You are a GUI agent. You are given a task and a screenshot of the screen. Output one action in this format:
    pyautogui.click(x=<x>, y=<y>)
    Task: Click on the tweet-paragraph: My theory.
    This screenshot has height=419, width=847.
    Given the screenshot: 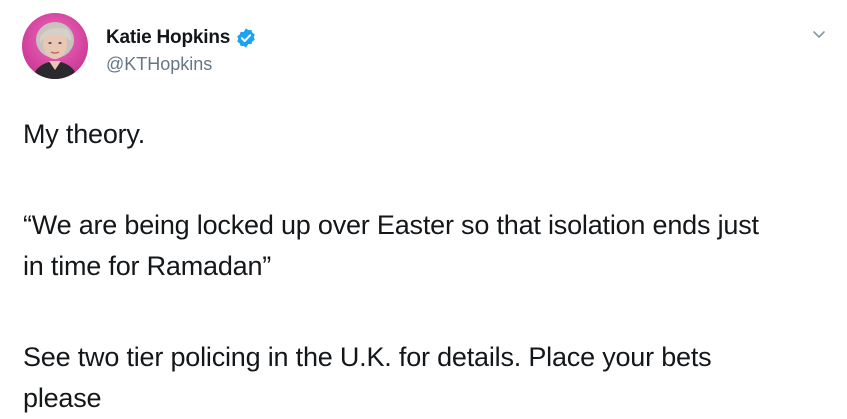 What is the action you would take?
    pyautogui.click(x=84, y=134)
    